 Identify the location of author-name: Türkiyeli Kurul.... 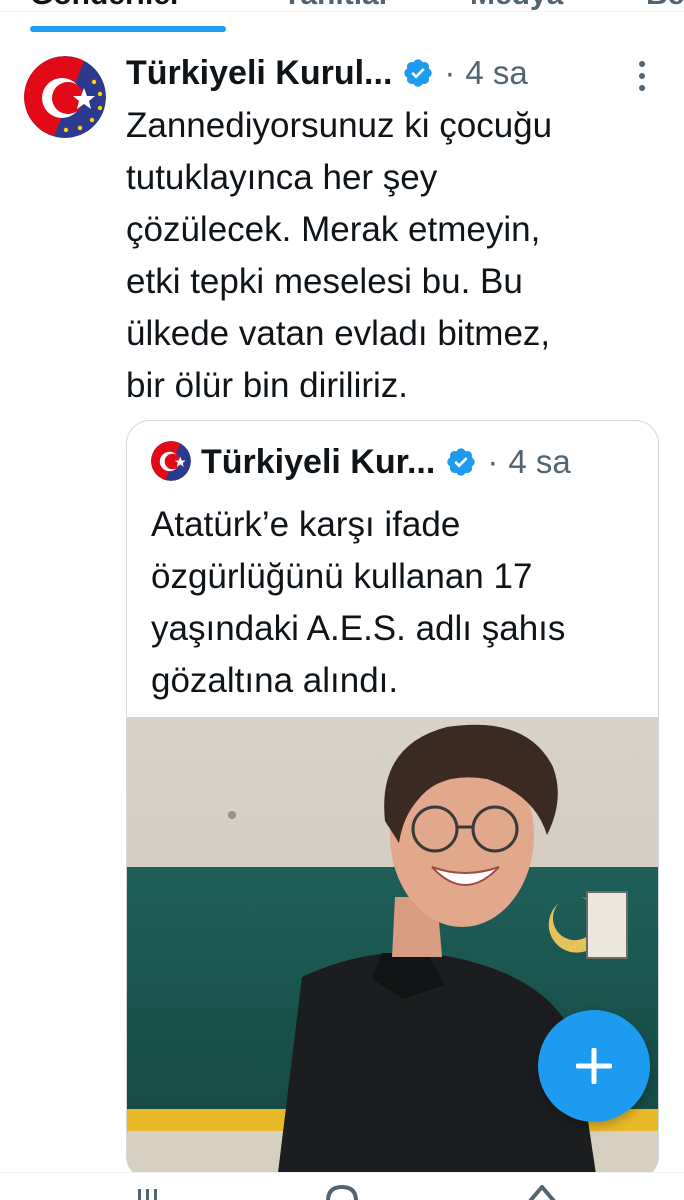
(259, 73).